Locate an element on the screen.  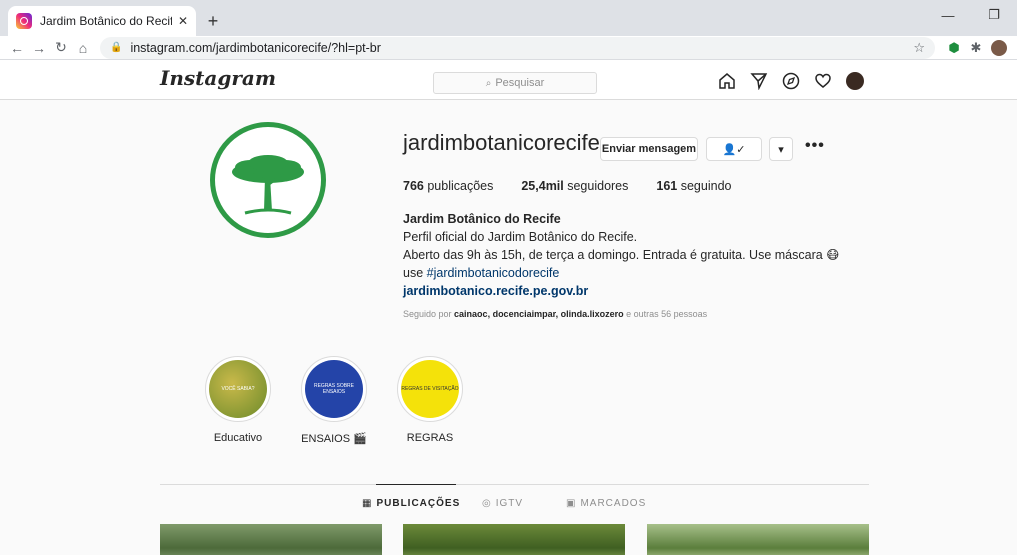
followers-stat: 25,4mil seguidores is located at coordinates (574, 186).